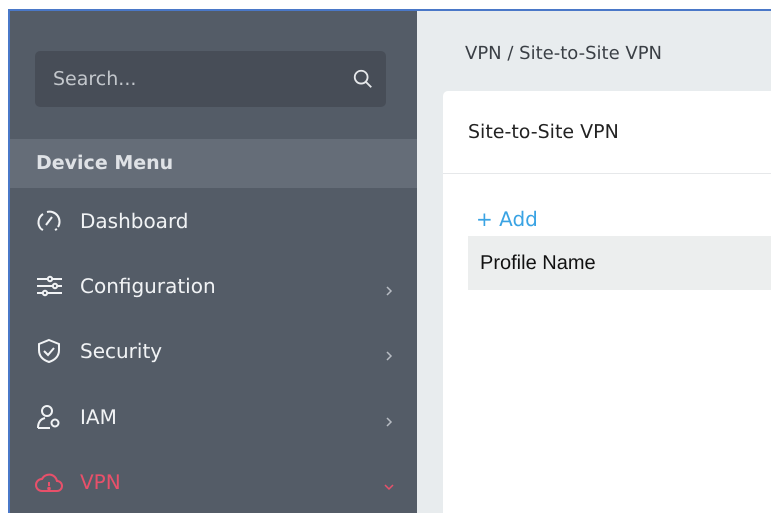 The width and height of the screenshot is (771, 513). Describe the element at coordinates (564, 54) in the screenshot. I see `breadcrumb: VPN / Site-to-Site VPN` at that location.